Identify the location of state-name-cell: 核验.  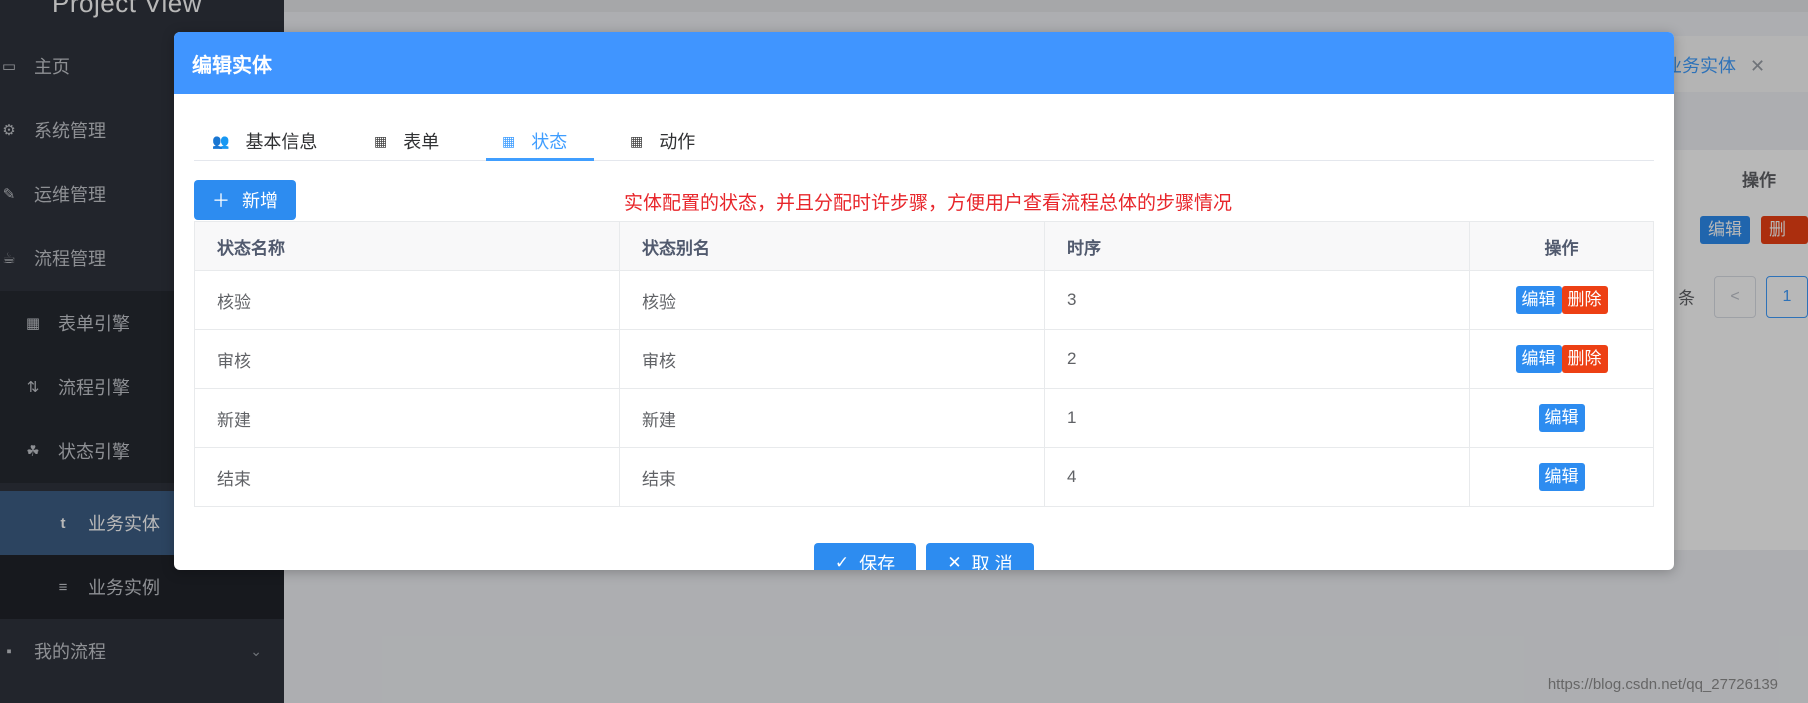
(407, 300).